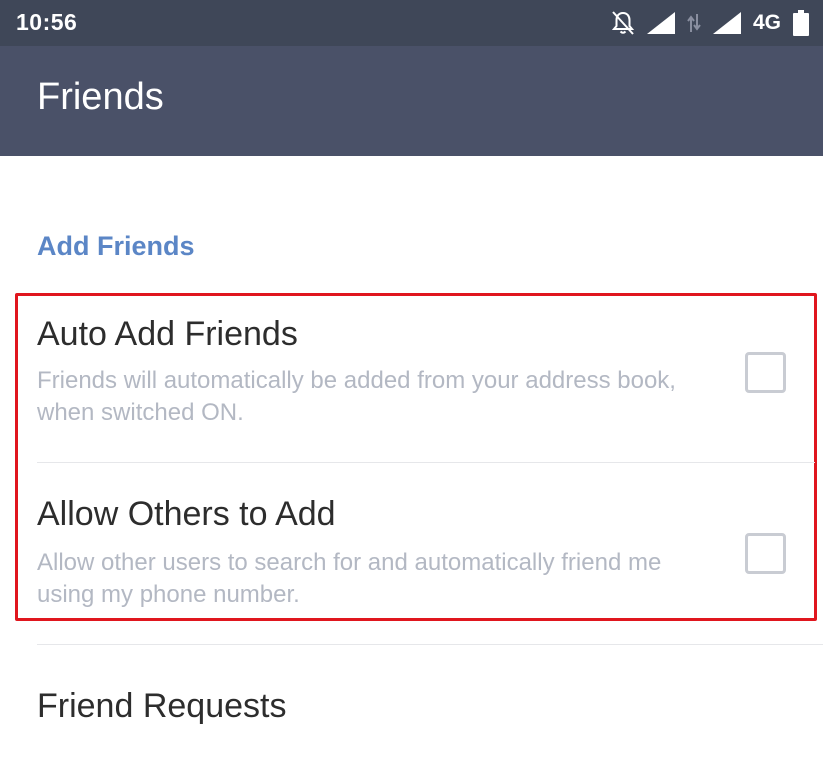 Image resolution: width=823 pixels, height=768 pixels. I want to click on section-header-add-friends: Add Friends, so click(116, 246).